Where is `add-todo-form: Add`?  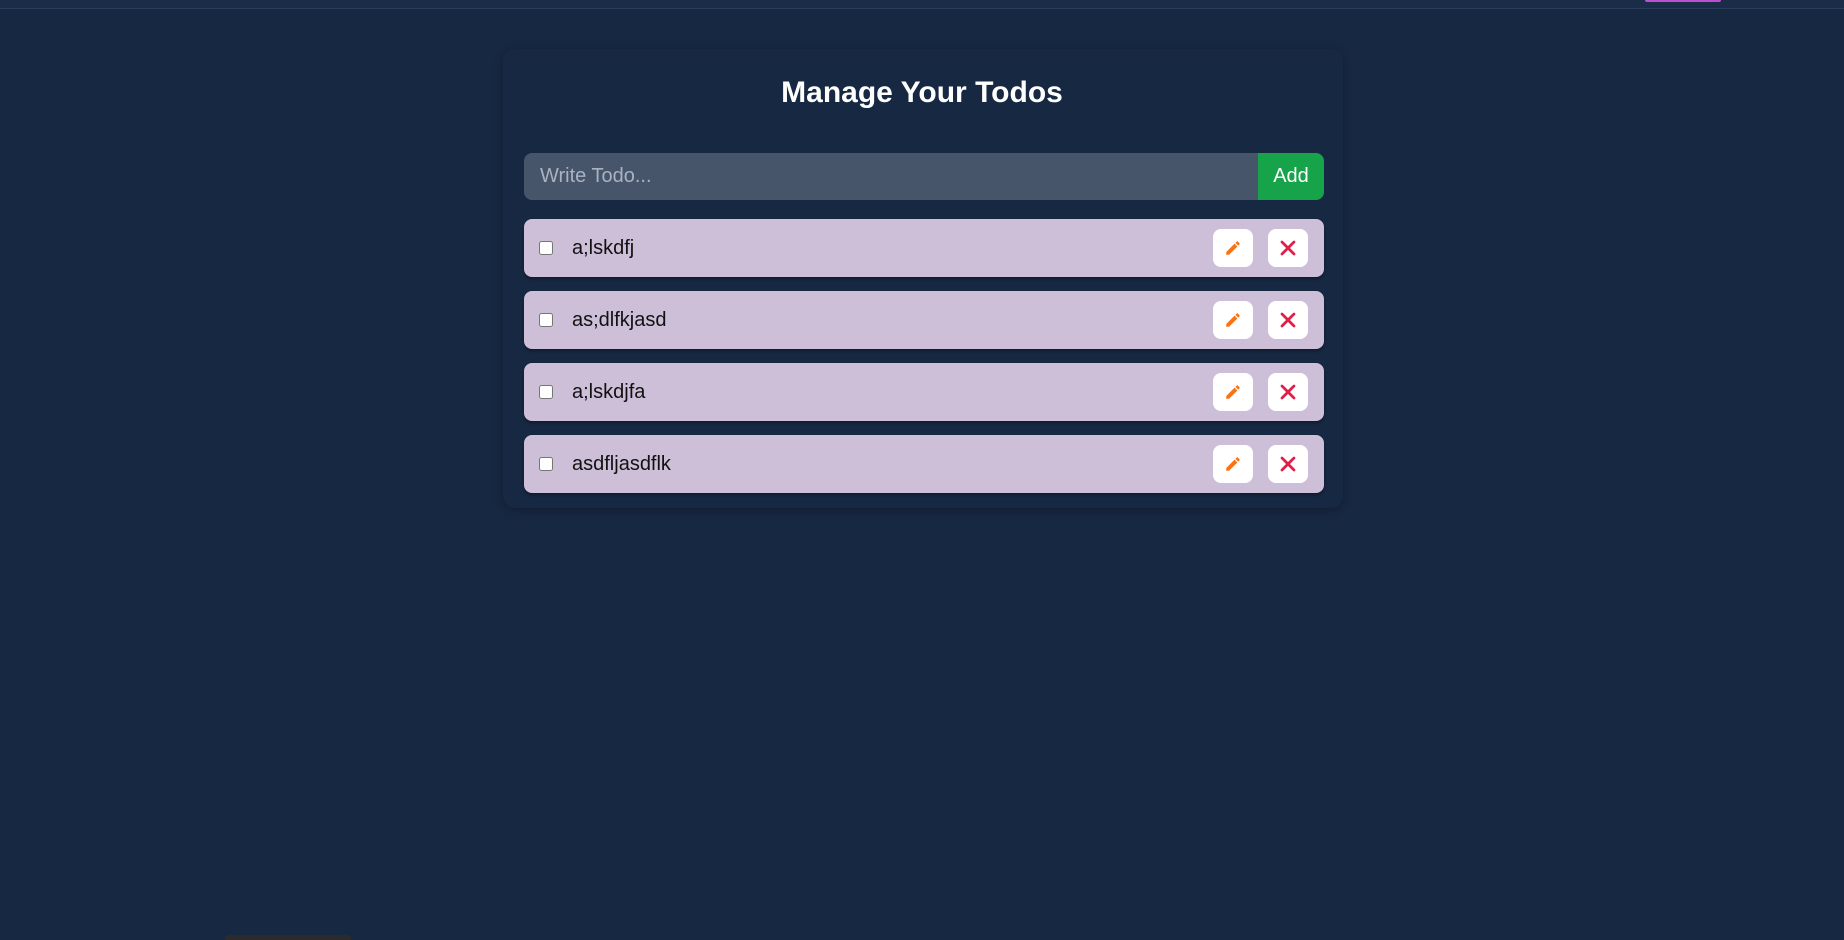
add-todo-form: Add is located at coordinates (924, 176).